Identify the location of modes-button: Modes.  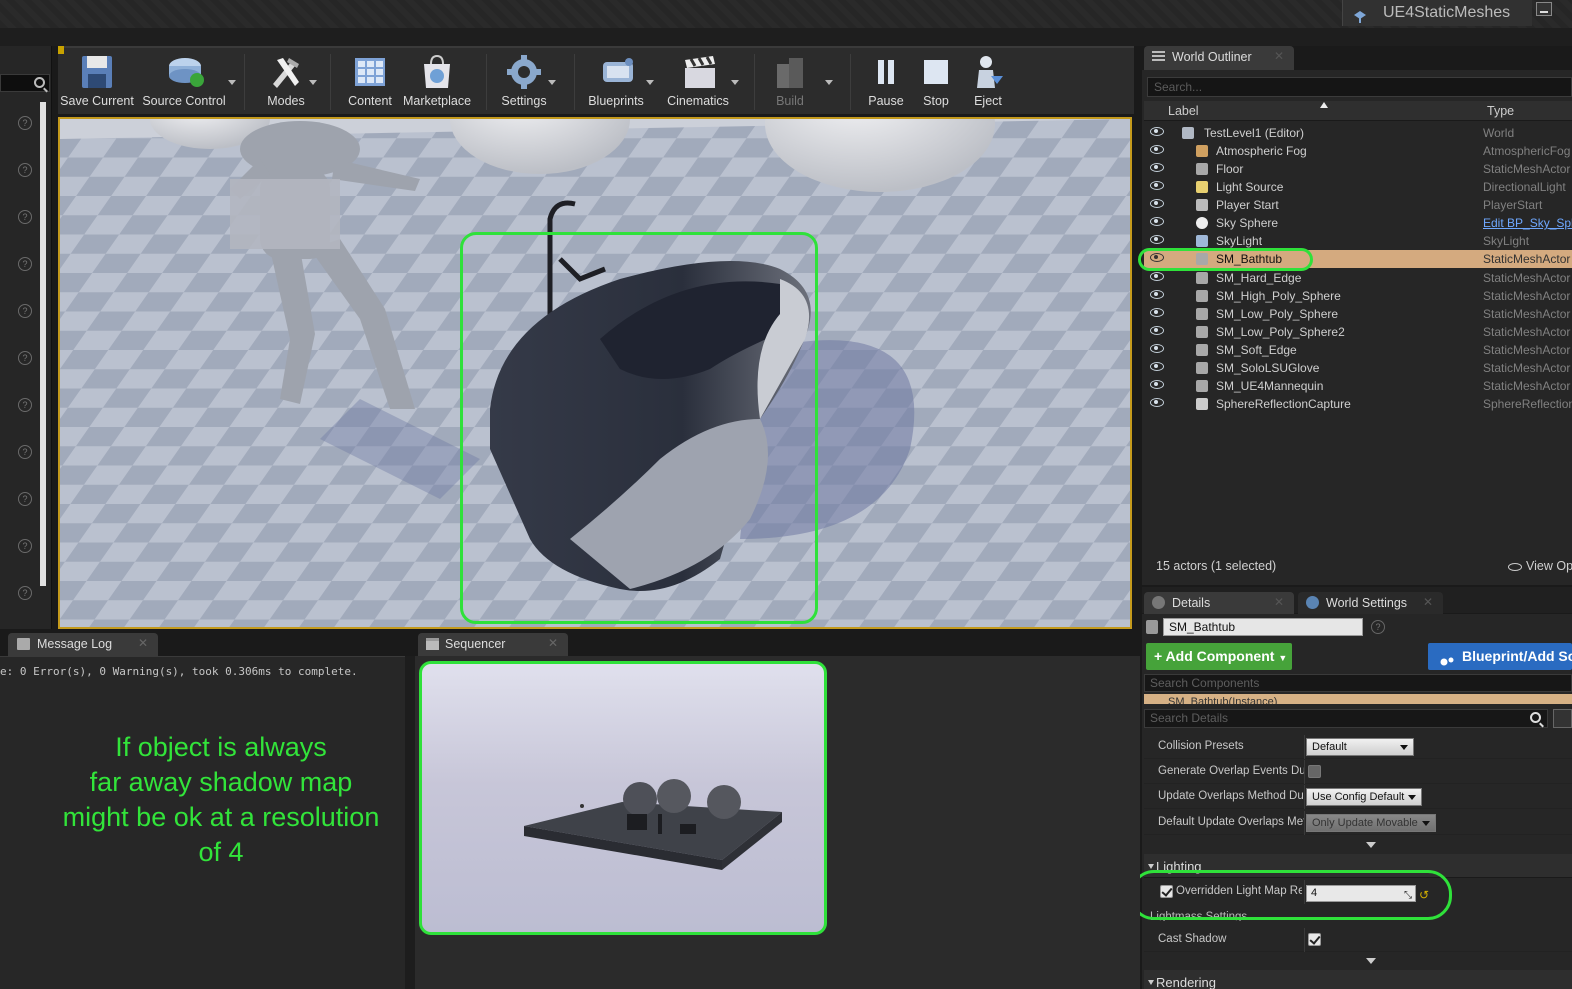
(286, 81).